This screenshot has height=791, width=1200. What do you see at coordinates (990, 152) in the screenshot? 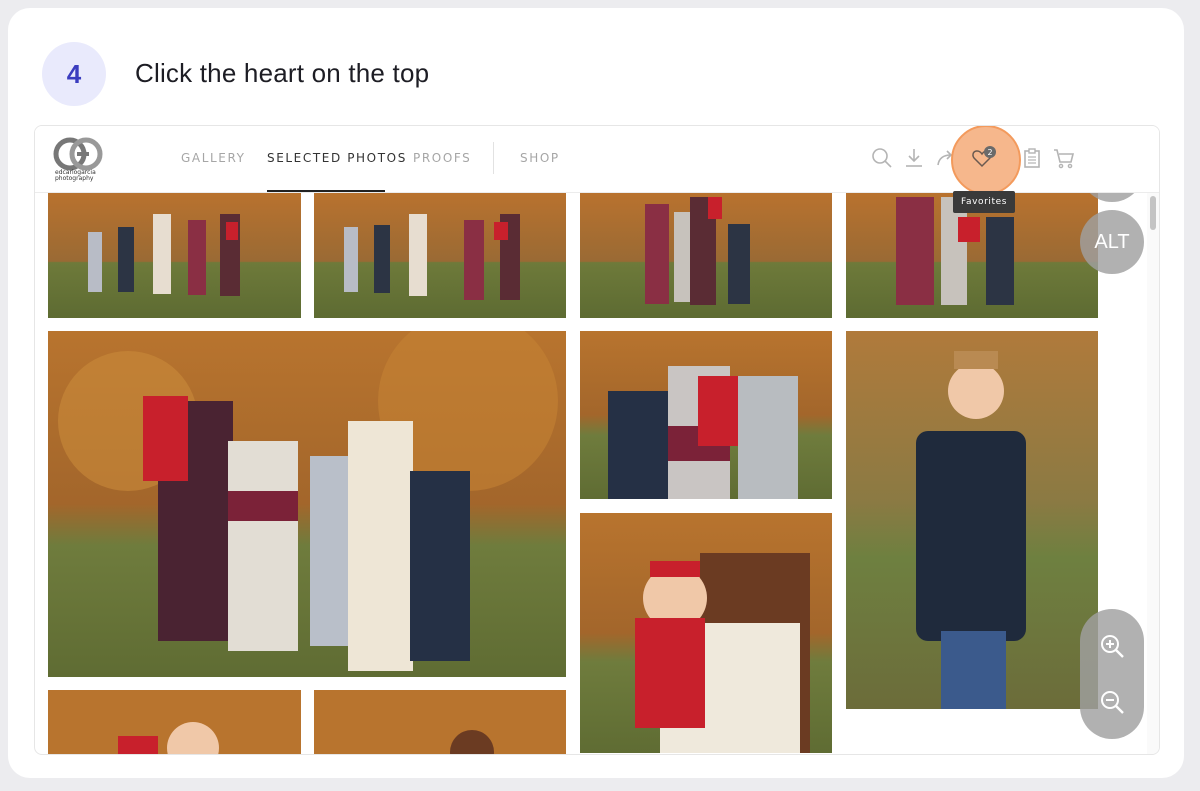
I see `favorites-count-badge: 2` at bounding box center [990, 152].